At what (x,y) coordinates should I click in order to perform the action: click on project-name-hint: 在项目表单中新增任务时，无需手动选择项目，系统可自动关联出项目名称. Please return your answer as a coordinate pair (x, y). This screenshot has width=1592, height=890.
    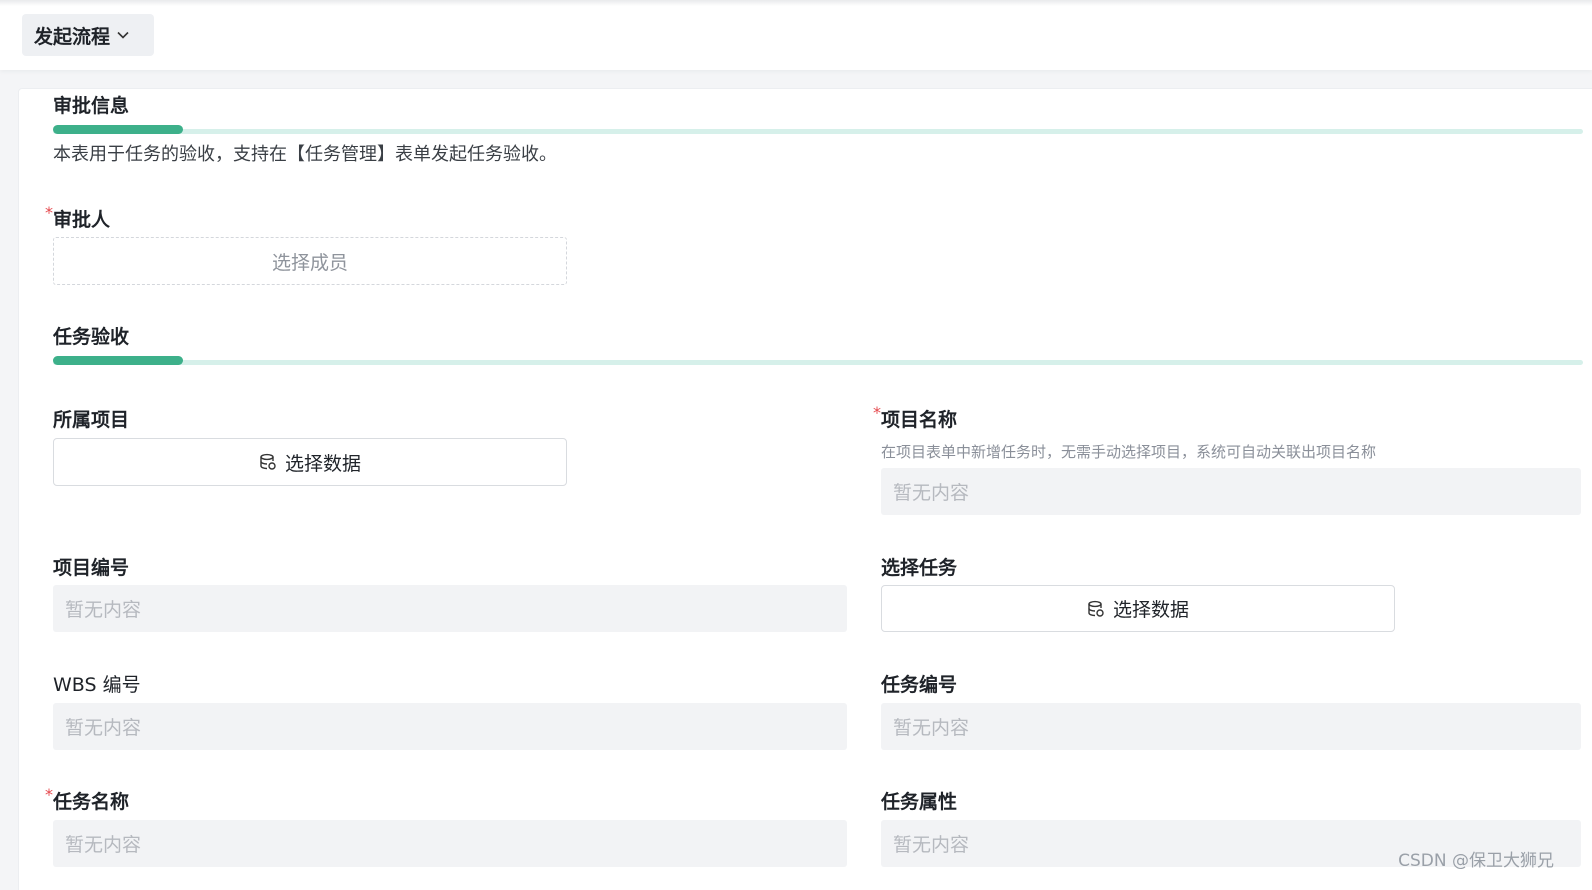
    Looking at the image, I should click on (1129, 452).